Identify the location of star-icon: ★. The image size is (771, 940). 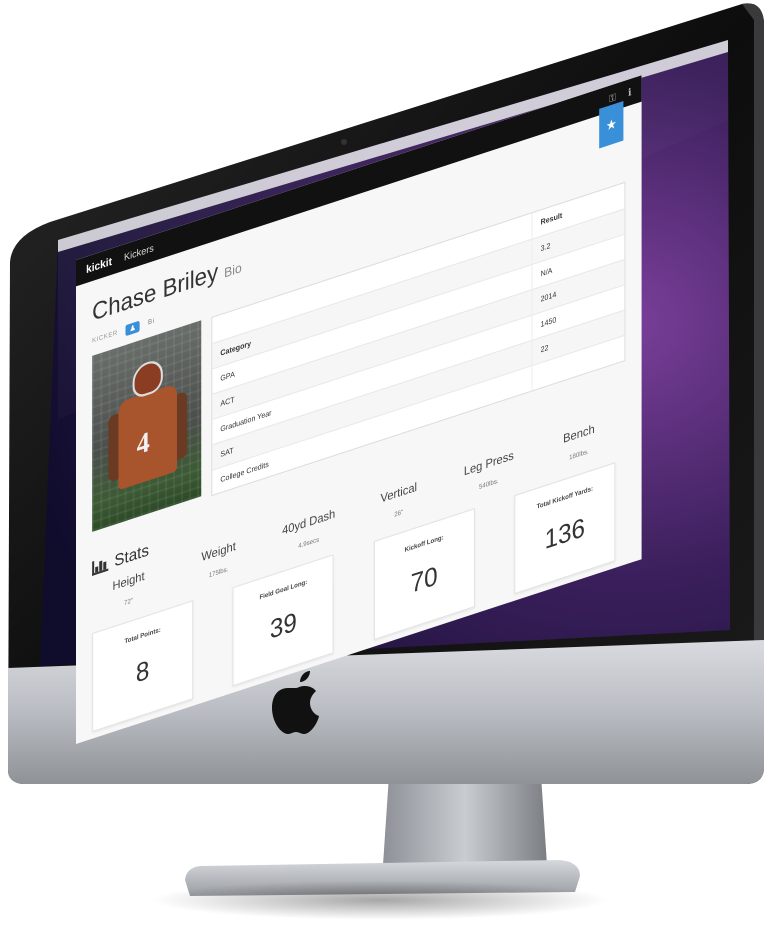
(611, 124).